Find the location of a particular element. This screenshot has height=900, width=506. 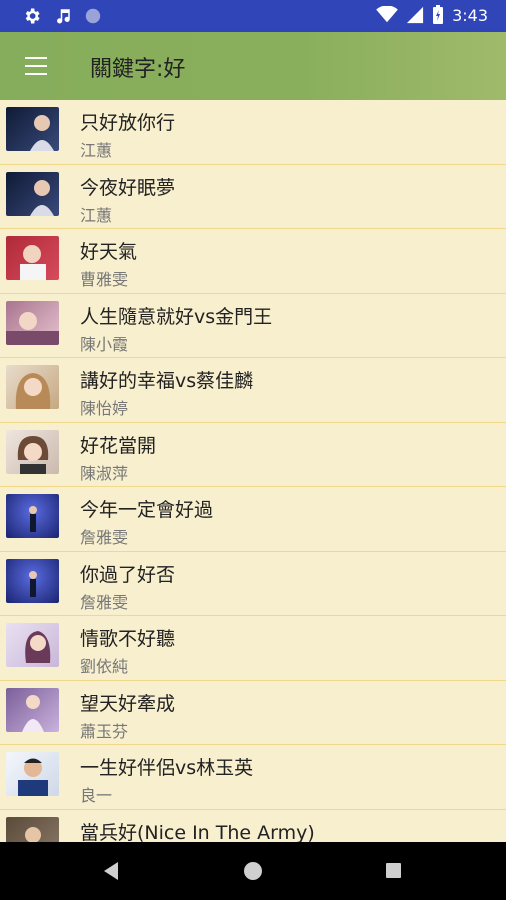

song-artist: 陳小霞 is located at coordinates (104, 344).